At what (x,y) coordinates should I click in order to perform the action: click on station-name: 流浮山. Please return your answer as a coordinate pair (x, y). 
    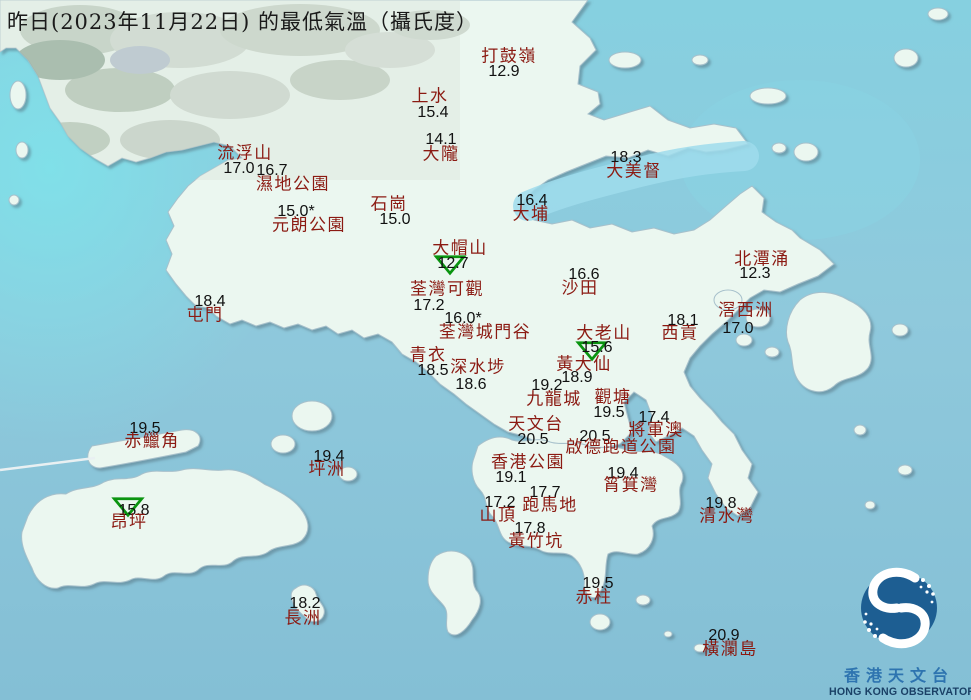
    Looking at the image, I should click on (245, 153).